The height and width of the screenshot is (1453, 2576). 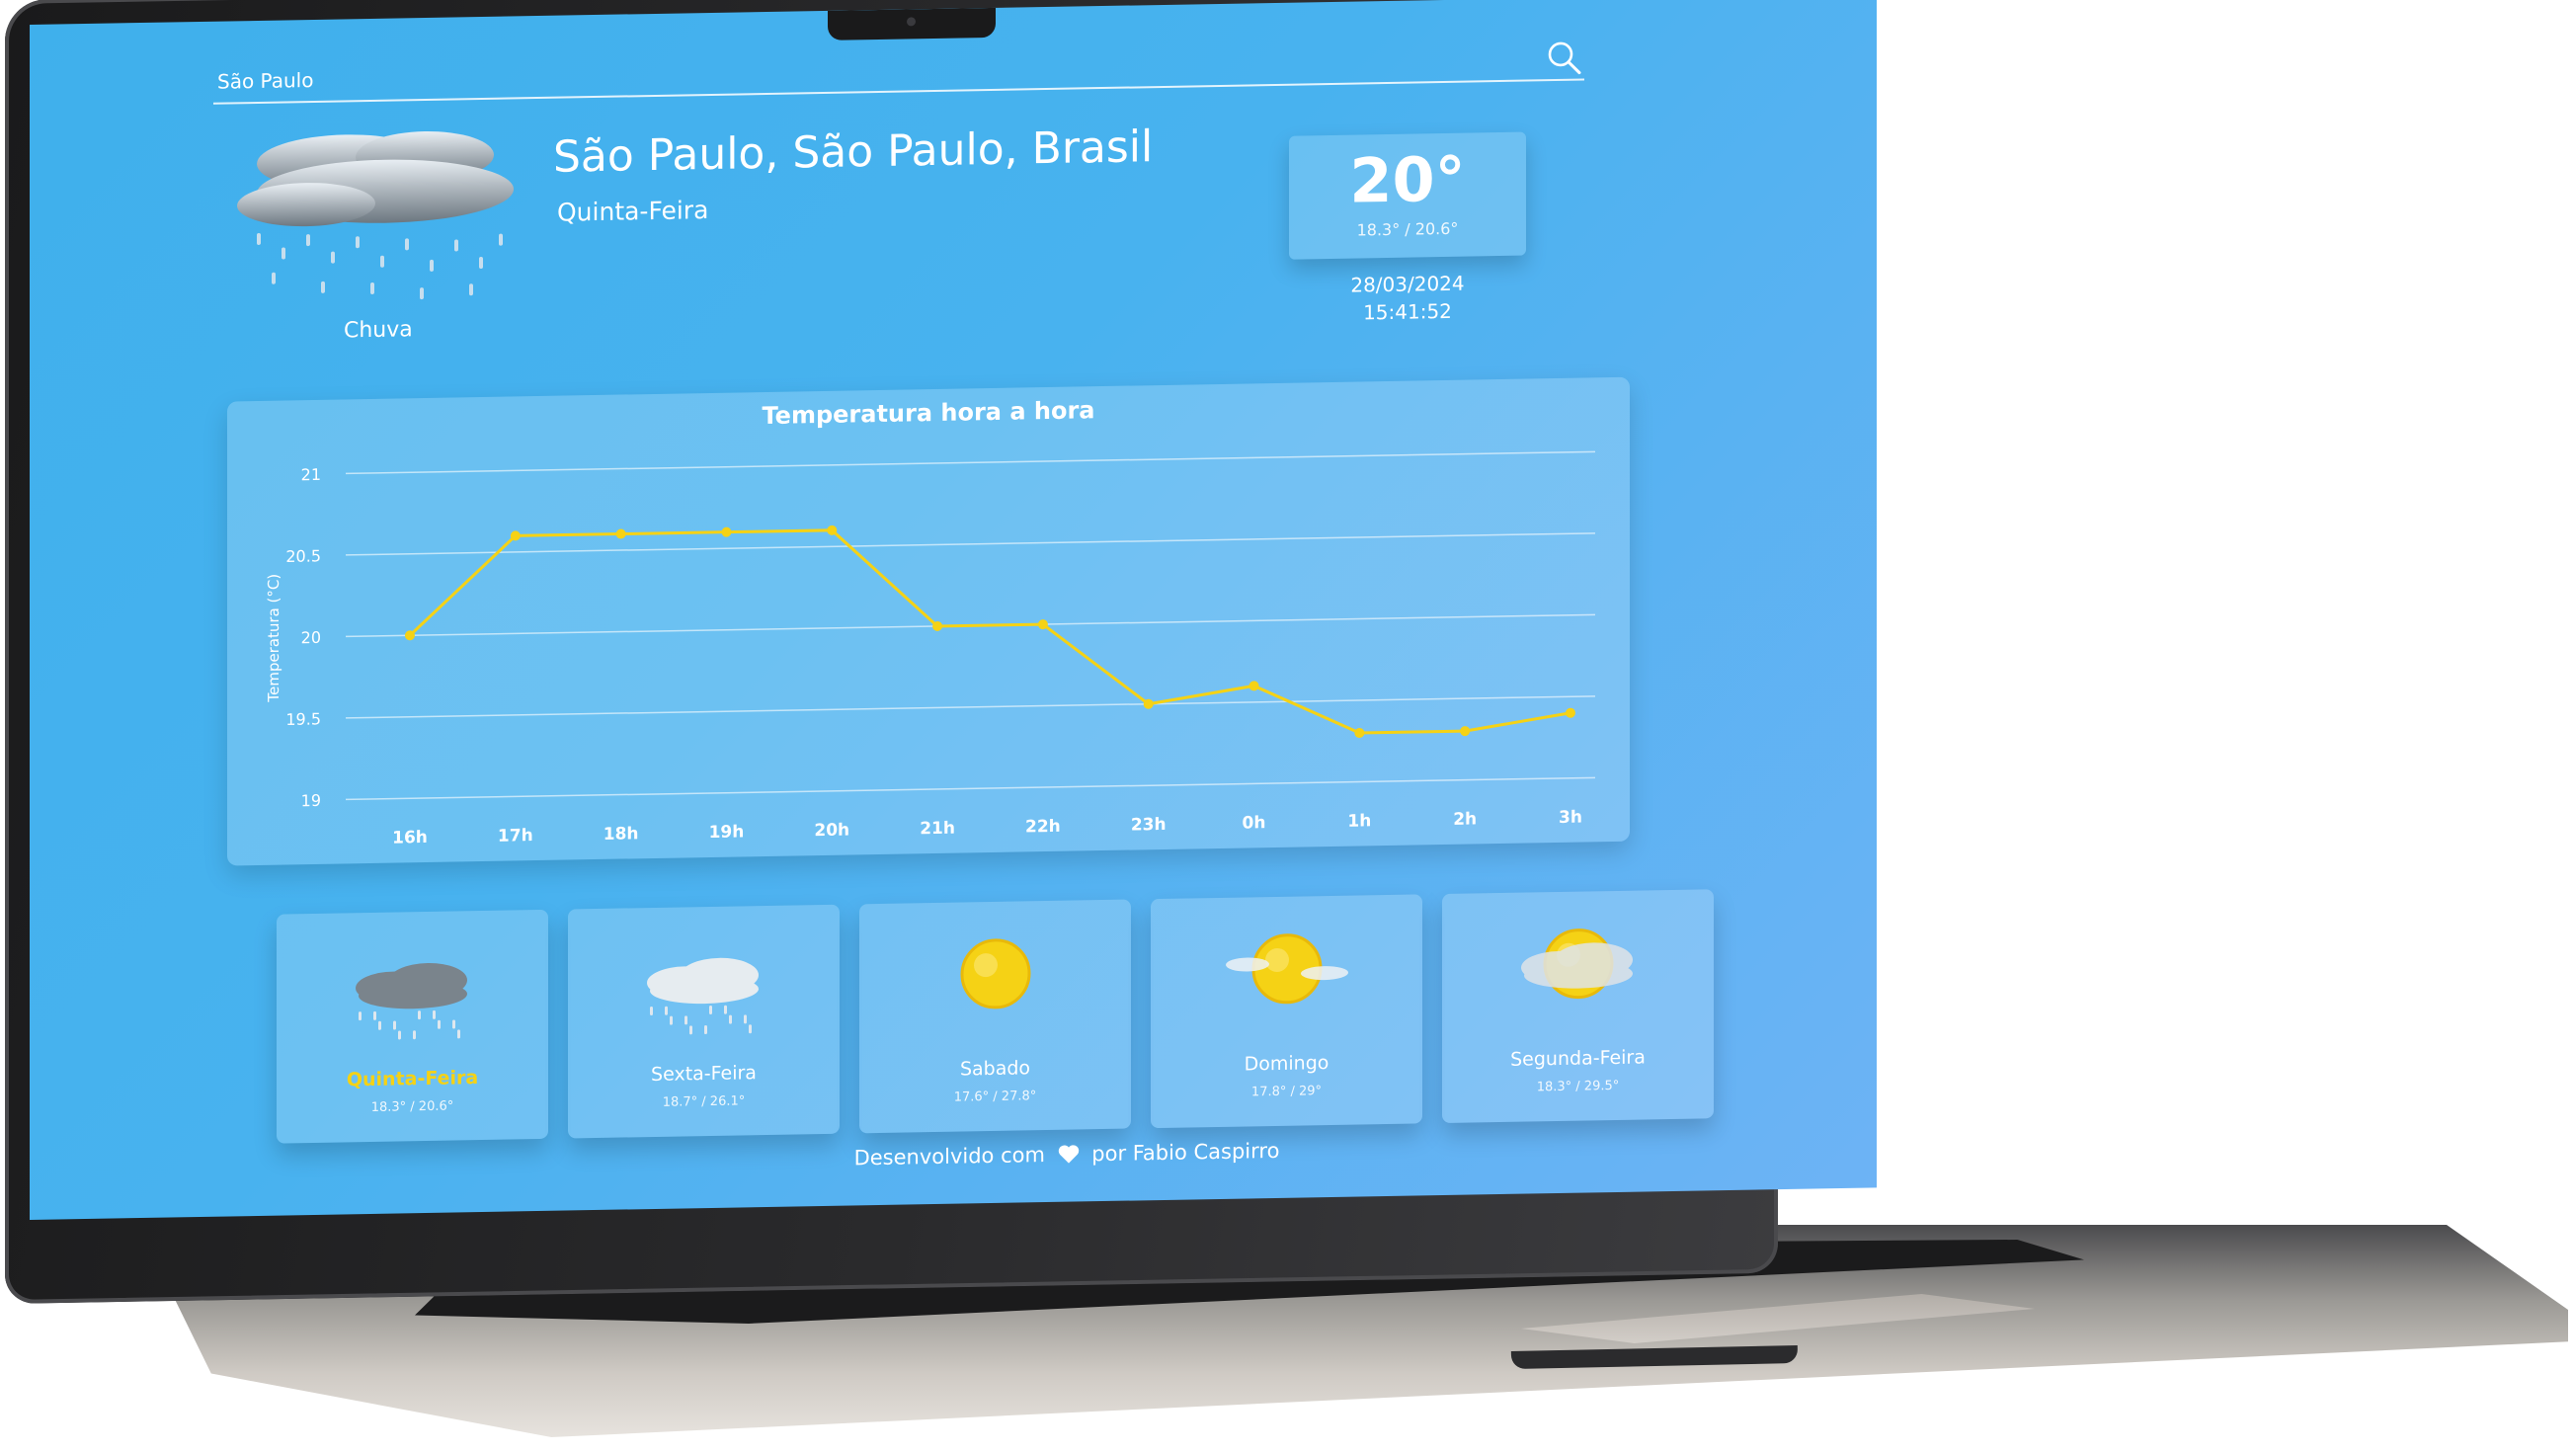 What do you see at coordinates (853, 152) in the screenshot?
I see `location-title: São Paulo, São Paulo, Brasil` at bounding box center [853, 152].